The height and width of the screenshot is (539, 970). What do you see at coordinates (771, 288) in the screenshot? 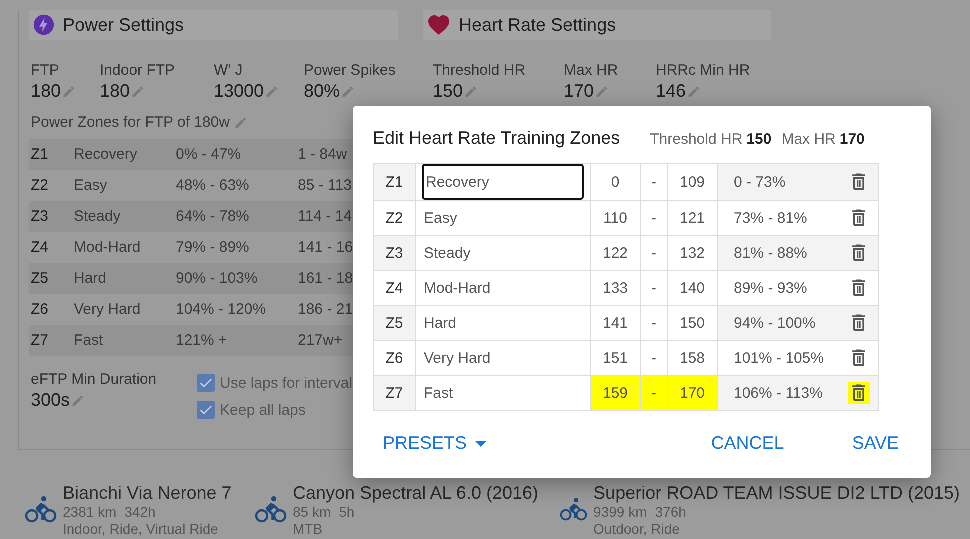
I see `percent-cell: 89% - 93%` at bounding box center [771, 288].